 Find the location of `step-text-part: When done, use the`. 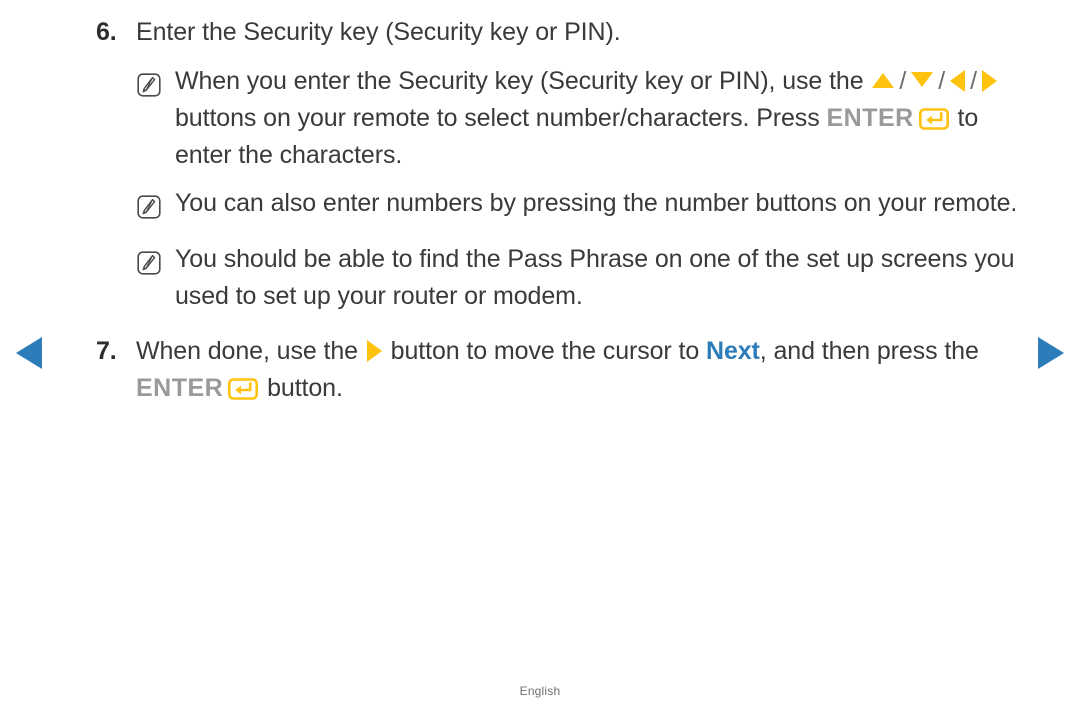

step-text-part: When done, use the is located at coordinates (250, 351).